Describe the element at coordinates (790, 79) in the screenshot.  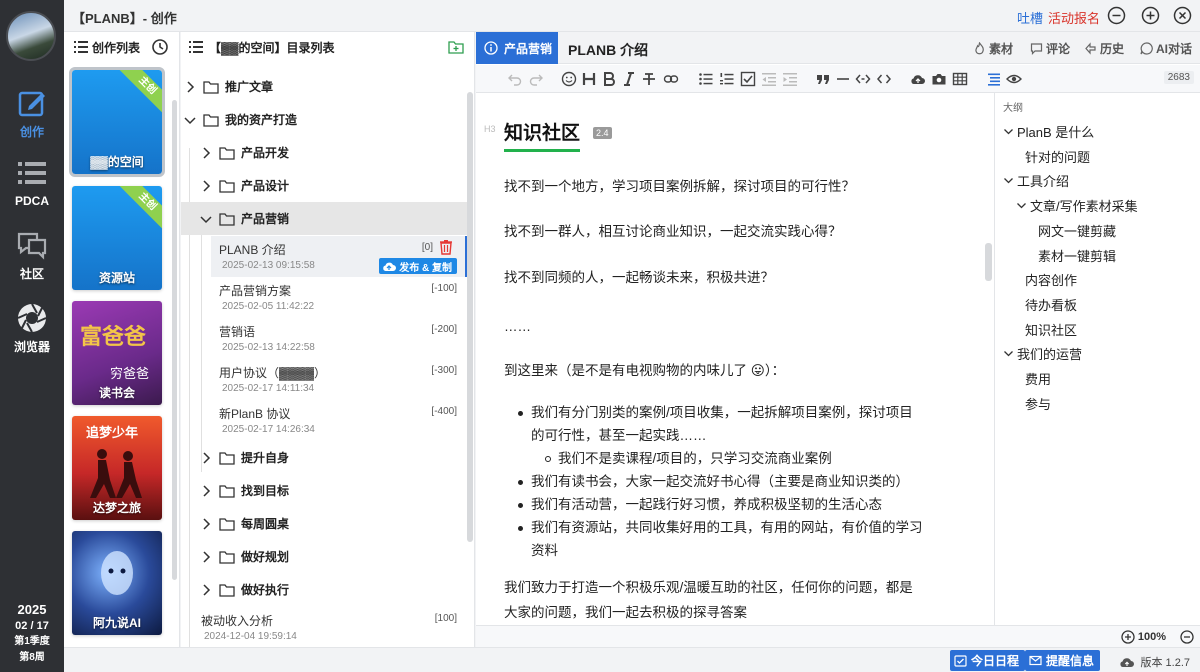
I see `indent-icon` at that location.